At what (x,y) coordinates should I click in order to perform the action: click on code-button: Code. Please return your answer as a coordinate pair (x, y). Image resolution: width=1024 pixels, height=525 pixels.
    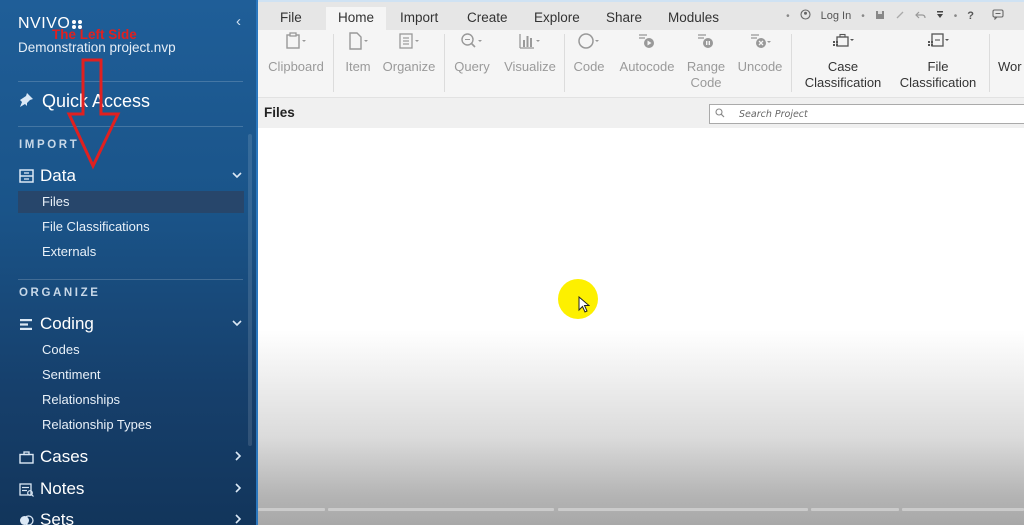
    Looking at the image, I should click on (589, 53).